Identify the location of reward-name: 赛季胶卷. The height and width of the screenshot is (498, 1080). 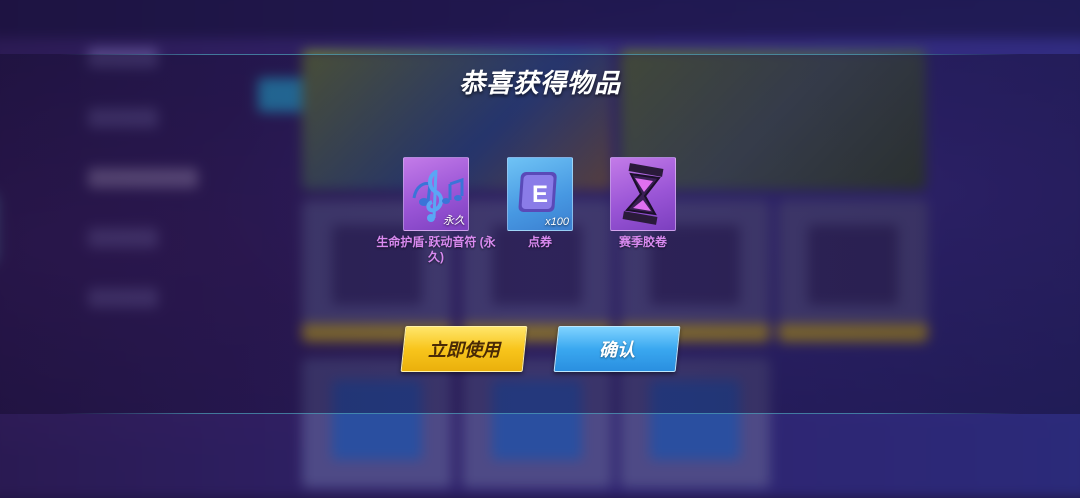
(642, 242).